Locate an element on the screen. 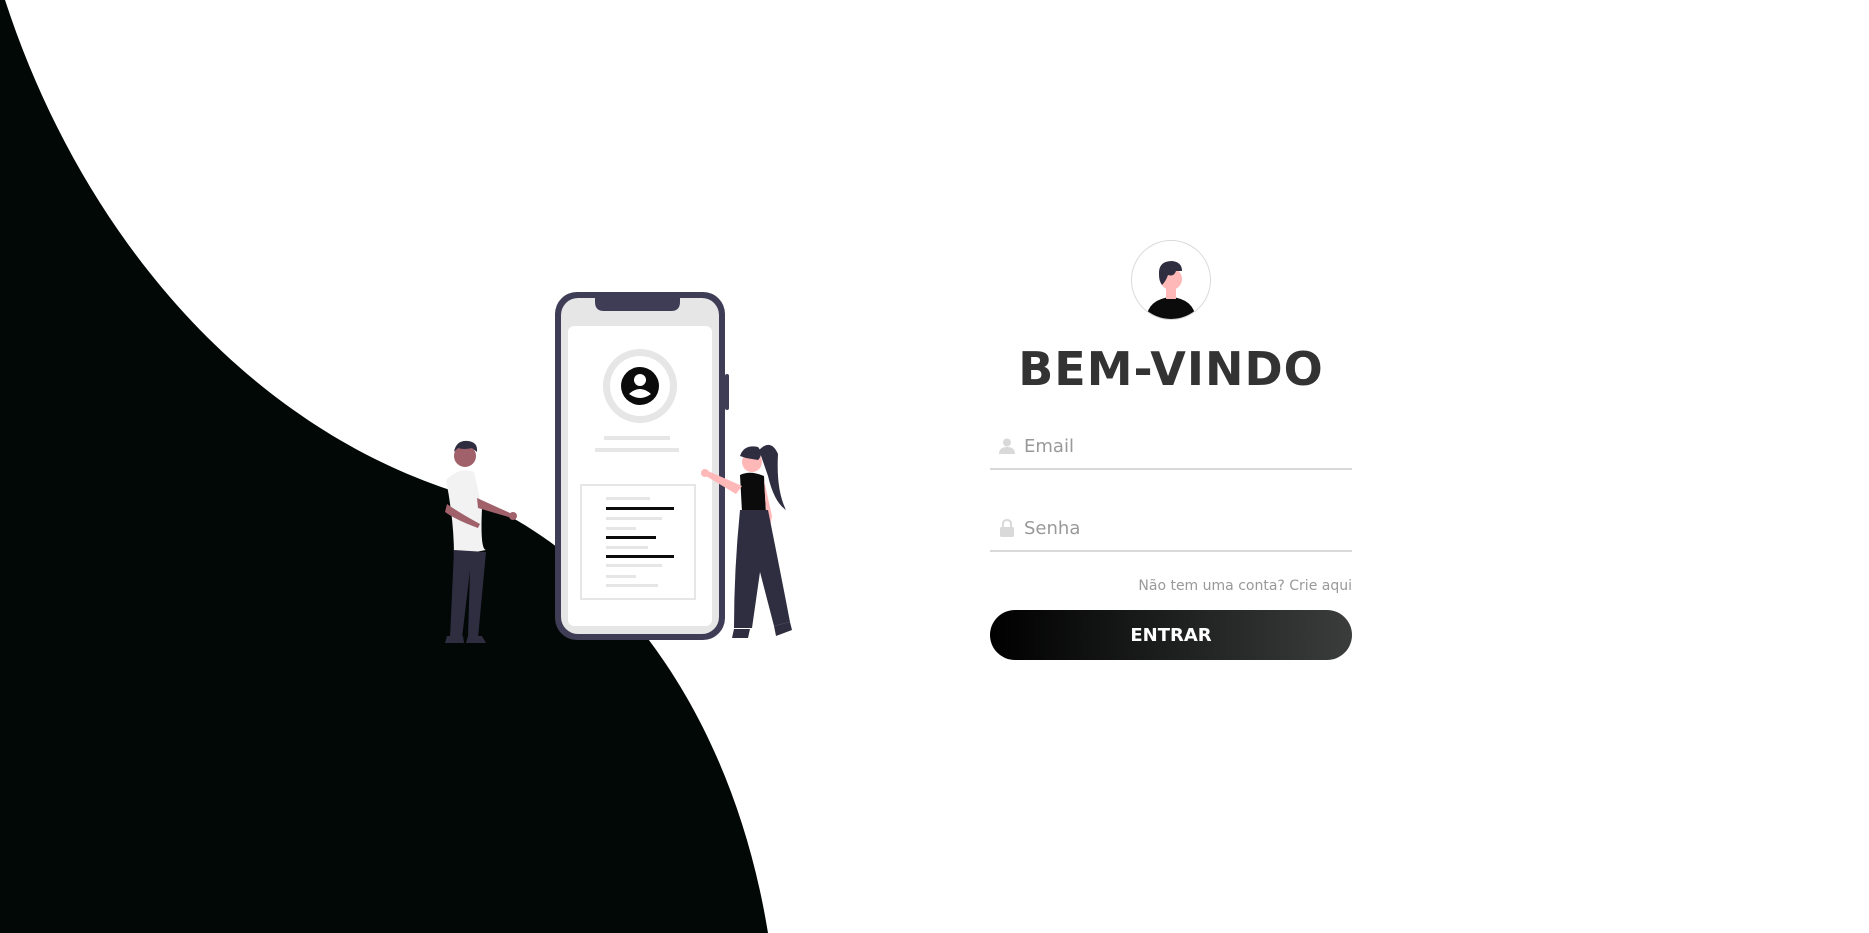 Image resolution: width=1869 pixels, height=933 pixels. user-icon is located at coordinates (1007, 446).